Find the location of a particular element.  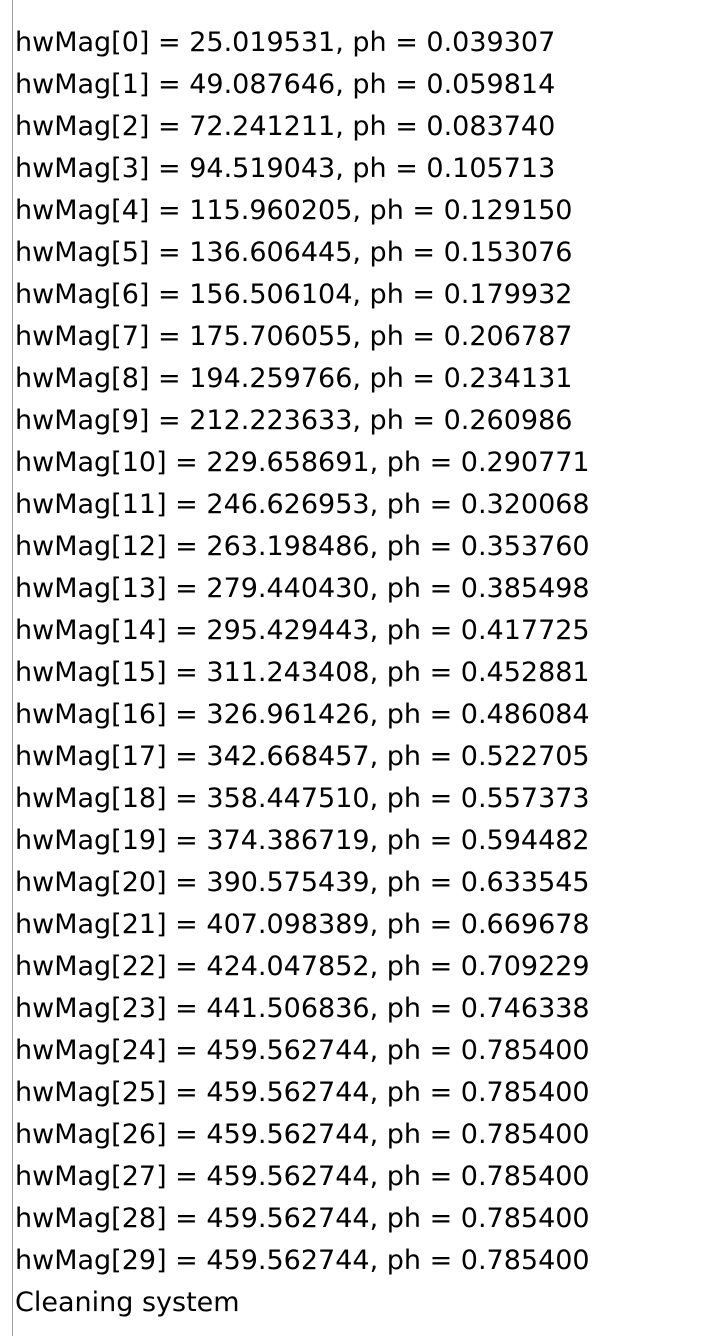

console-line: hwMag[7] = 175.706055, ph = 0.206787 is located at coordinates (294, 336).